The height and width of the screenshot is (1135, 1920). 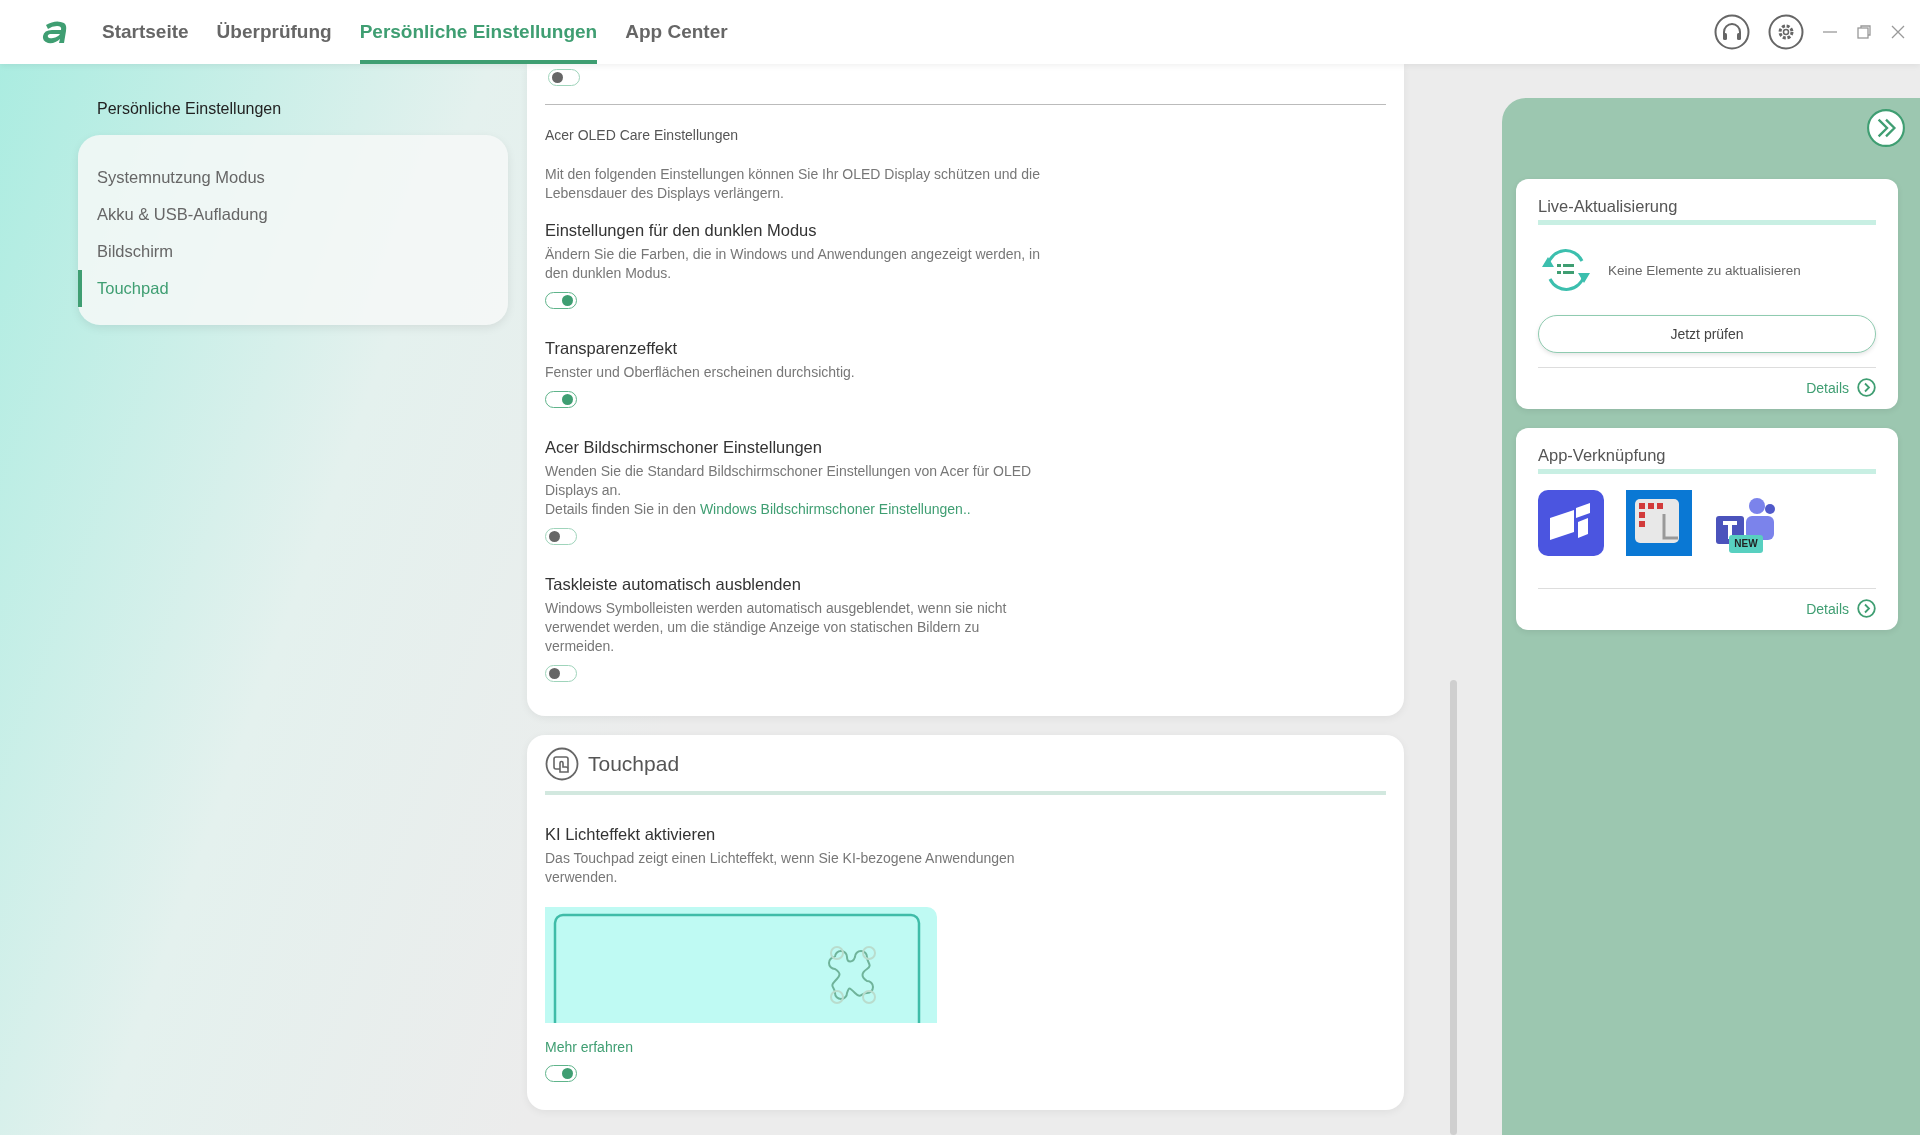 I want to click on setting-title: Einstellungen für den dunklen Modus, so click(x=681, y=230).